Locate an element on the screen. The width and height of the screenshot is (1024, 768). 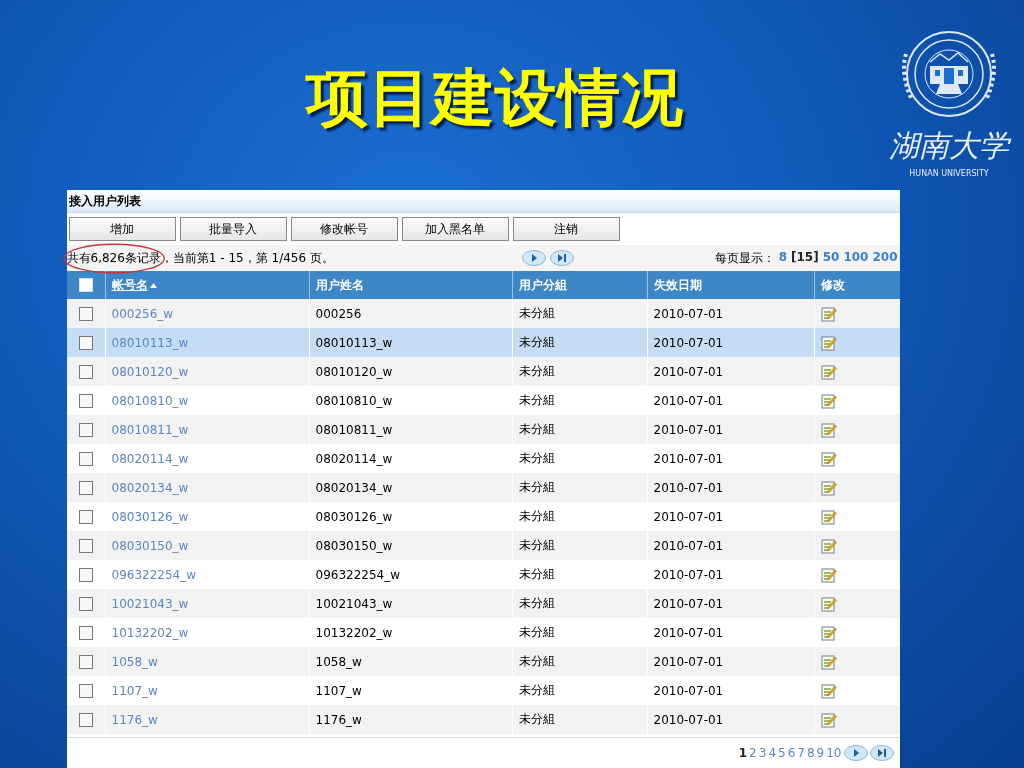
table-row: 08020134_w 08020134_w 未分組 2010-07-01 is located at coordinates (483, 487).